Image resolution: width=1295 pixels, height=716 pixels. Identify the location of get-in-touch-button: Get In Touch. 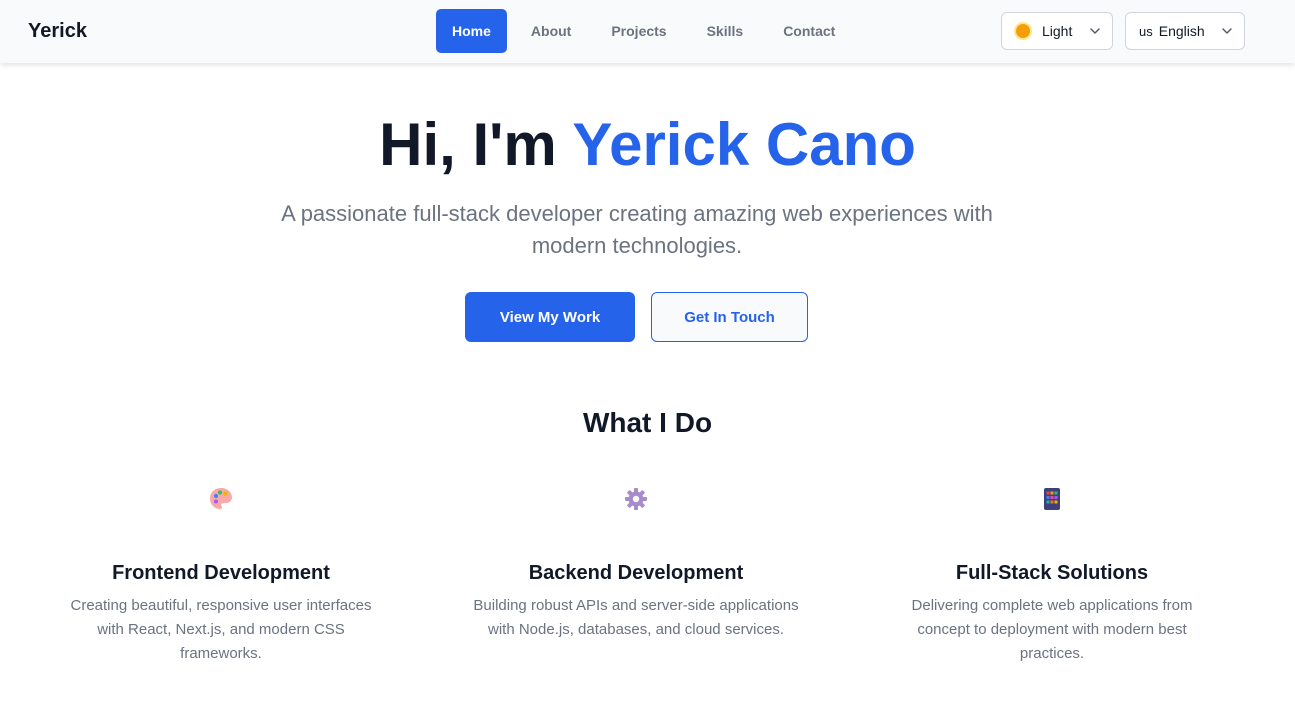
(729, 317).